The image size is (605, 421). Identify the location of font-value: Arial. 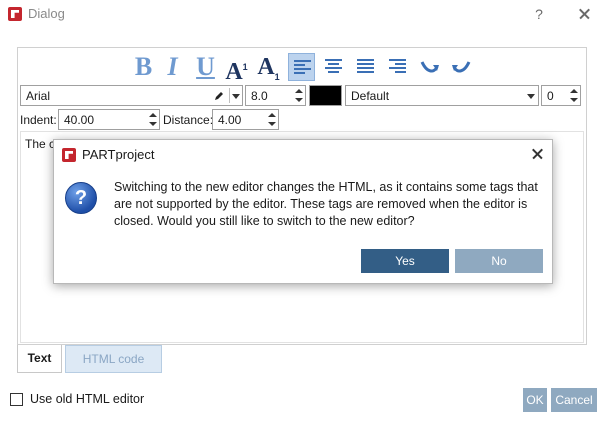
(38, 96).